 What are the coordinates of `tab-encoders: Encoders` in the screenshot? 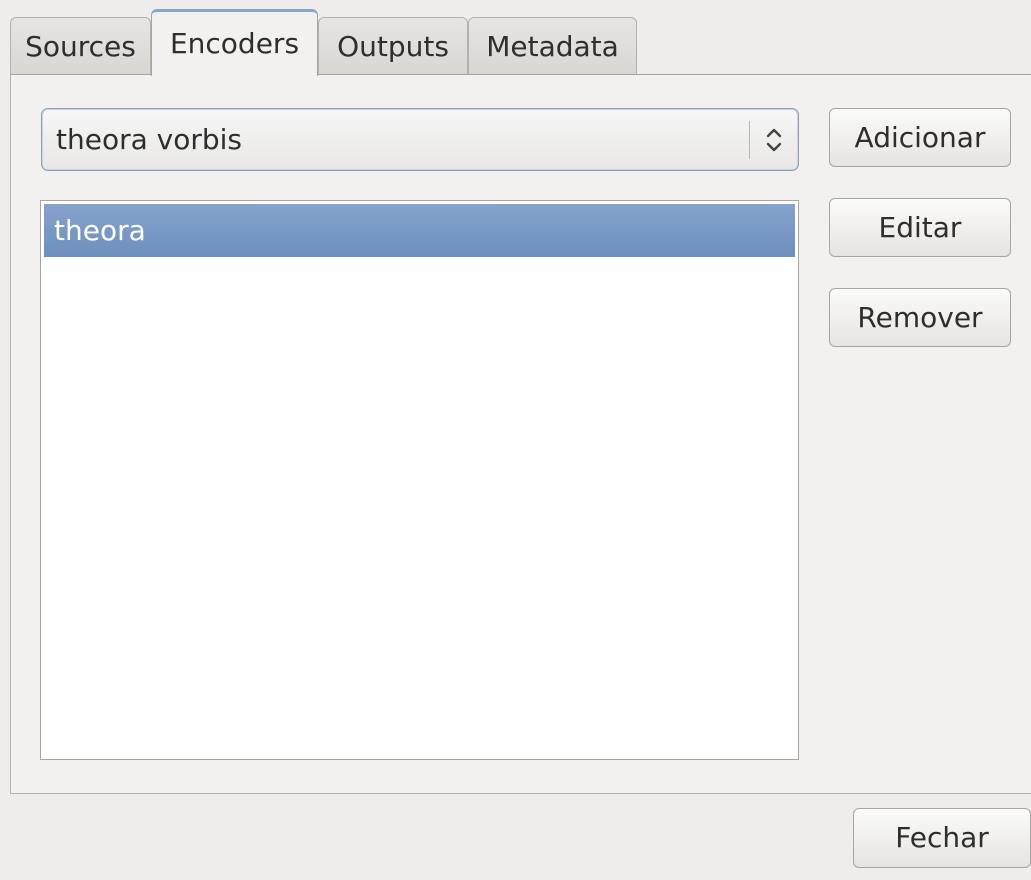 It's located at (234, 42).